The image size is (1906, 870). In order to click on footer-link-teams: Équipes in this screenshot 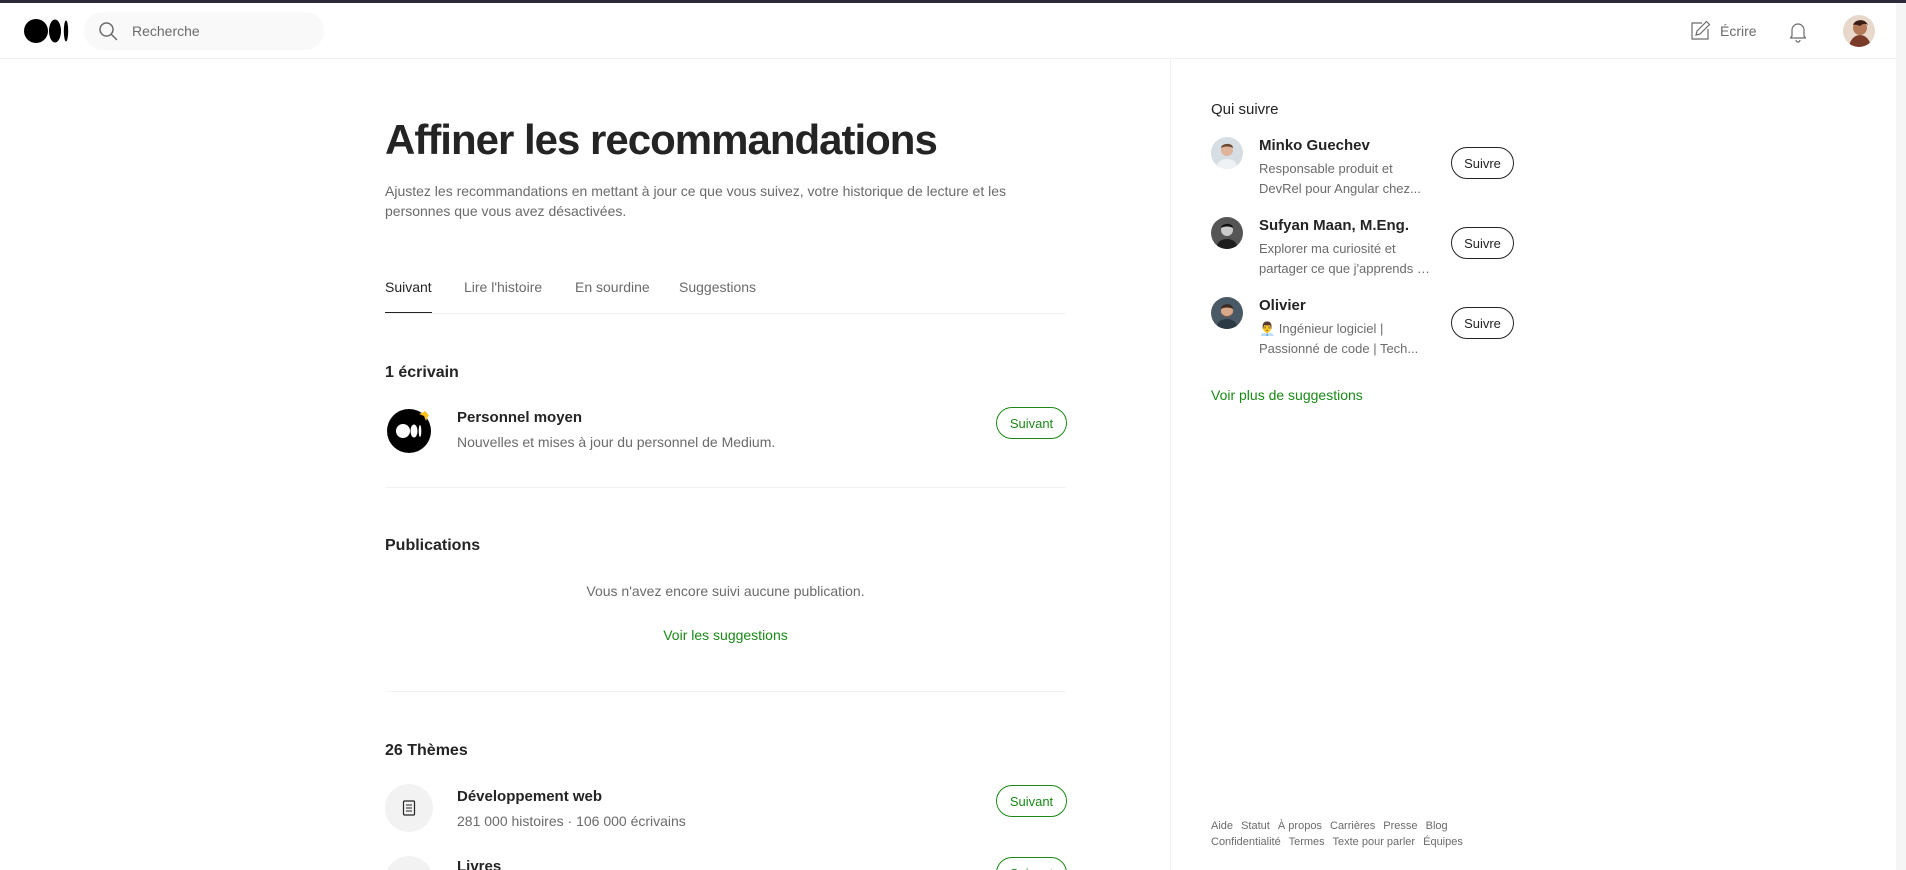, I will do `click(1443, 842)`.